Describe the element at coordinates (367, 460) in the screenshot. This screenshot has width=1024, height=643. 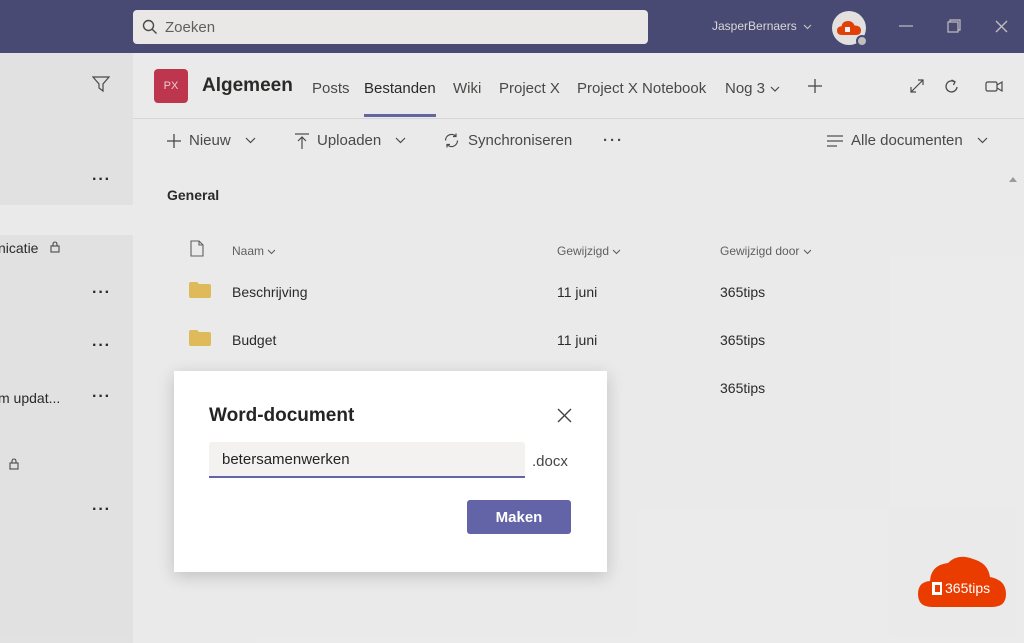
I see `file-name-input` at that location.